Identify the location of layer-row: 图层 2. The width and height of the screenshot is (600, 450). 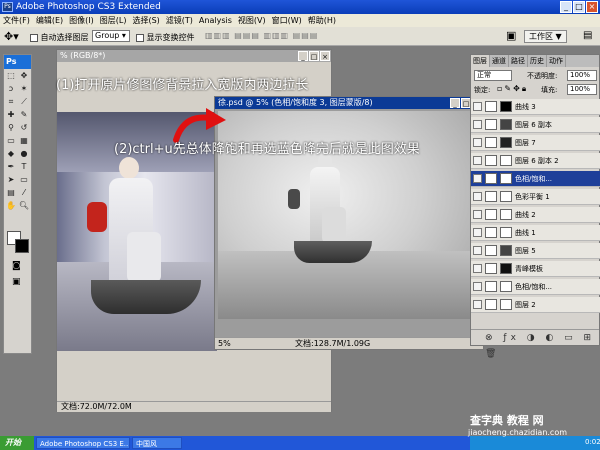
(535, 305).